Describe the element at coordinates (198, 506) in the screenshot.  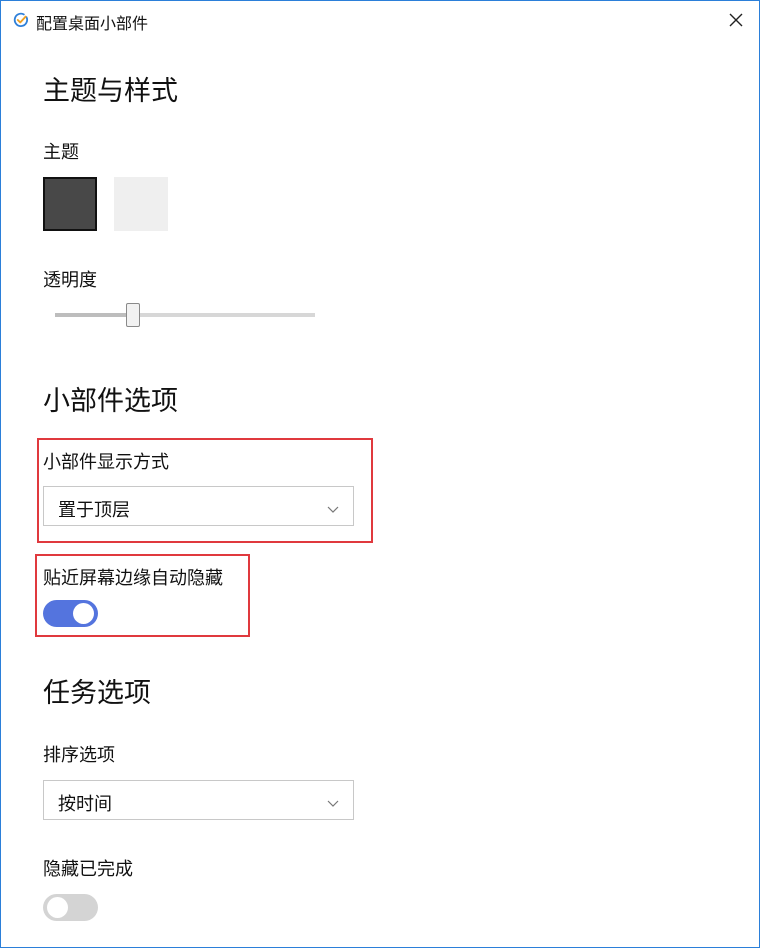
I see `display-mode-select: 置于顶层` at that location.